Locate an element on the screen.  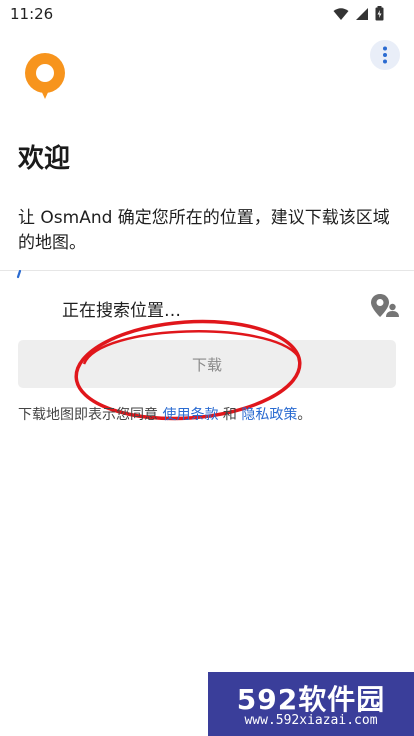
terms-prefix: 下载地图即表示您同意 is located at coordinates (88, 415).